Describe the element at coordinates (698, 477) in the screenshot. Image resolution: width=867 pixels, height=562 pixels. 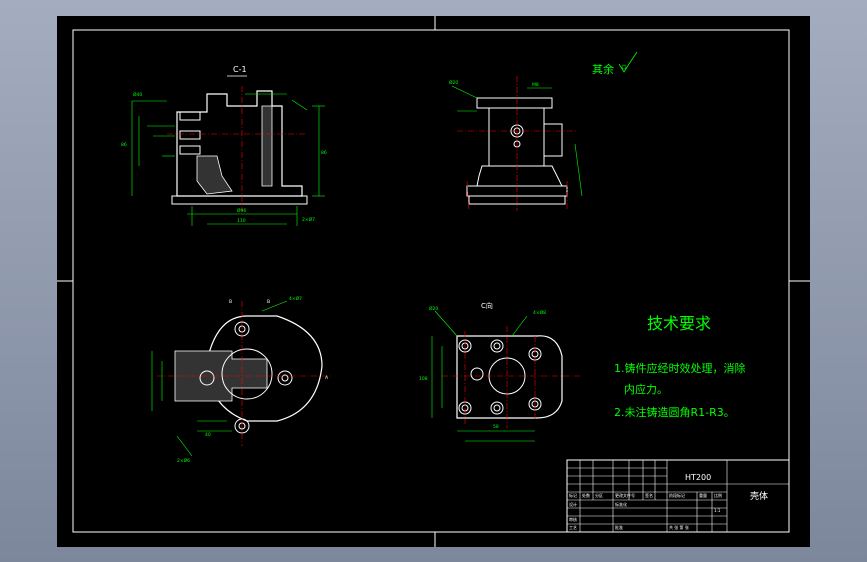
I see `material-label: HT200` at that location.